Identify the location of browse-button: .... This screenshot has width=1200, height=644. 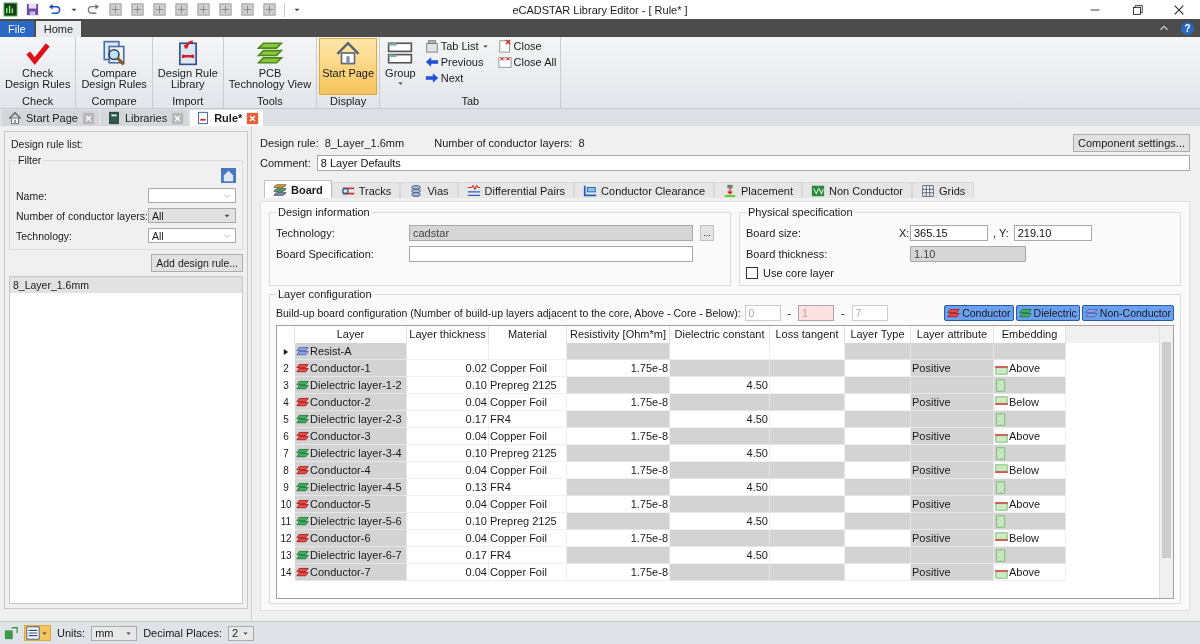
(707, 233).